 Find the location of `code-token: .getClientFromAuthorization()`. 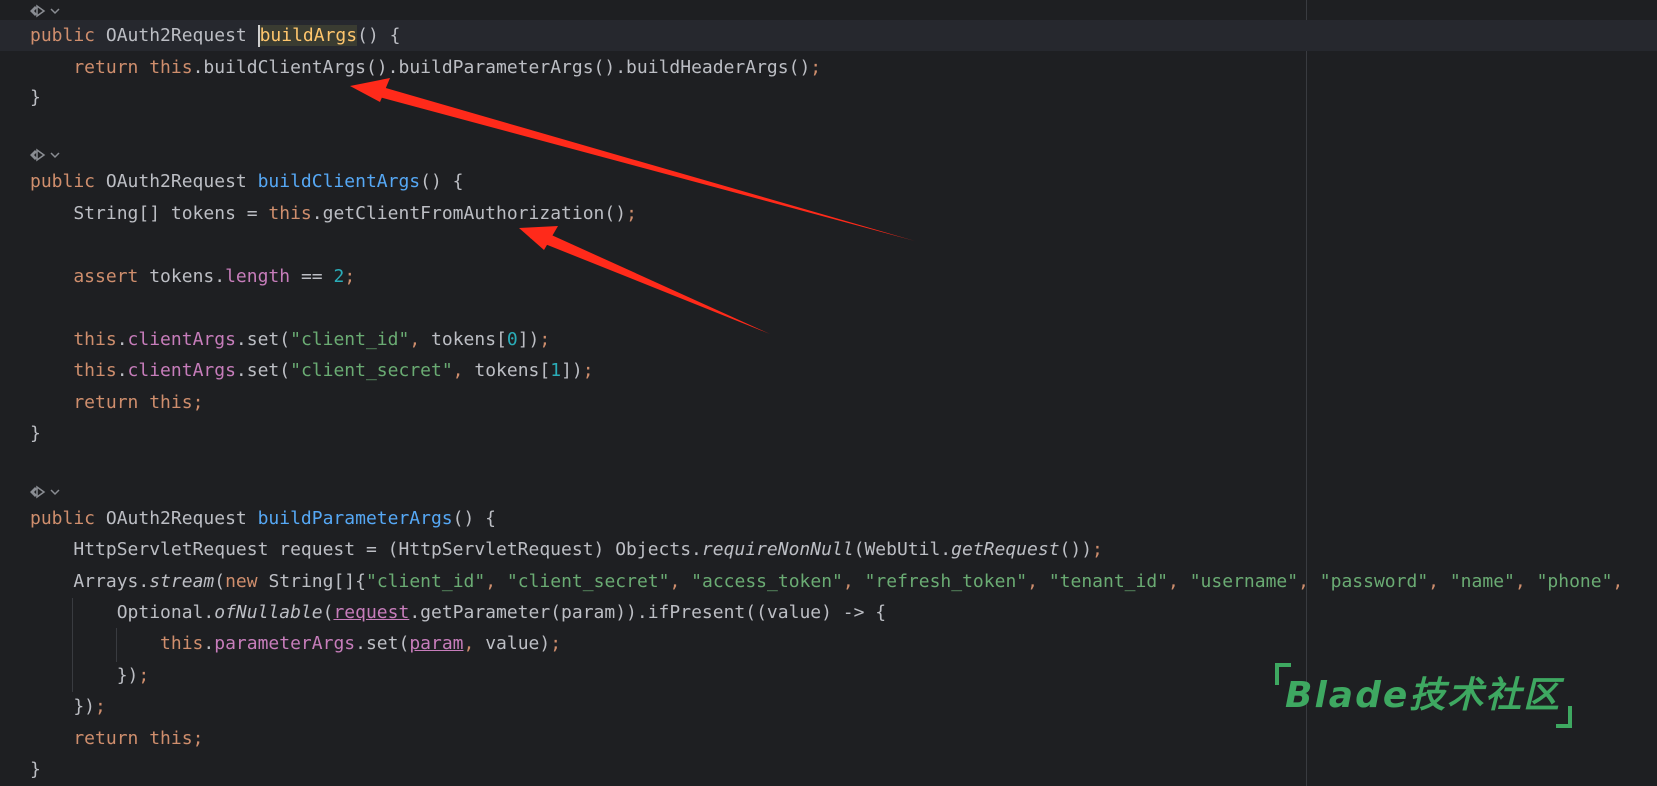

code-token: .getClientFromAuthorization() is located at coordinates (469, 213).